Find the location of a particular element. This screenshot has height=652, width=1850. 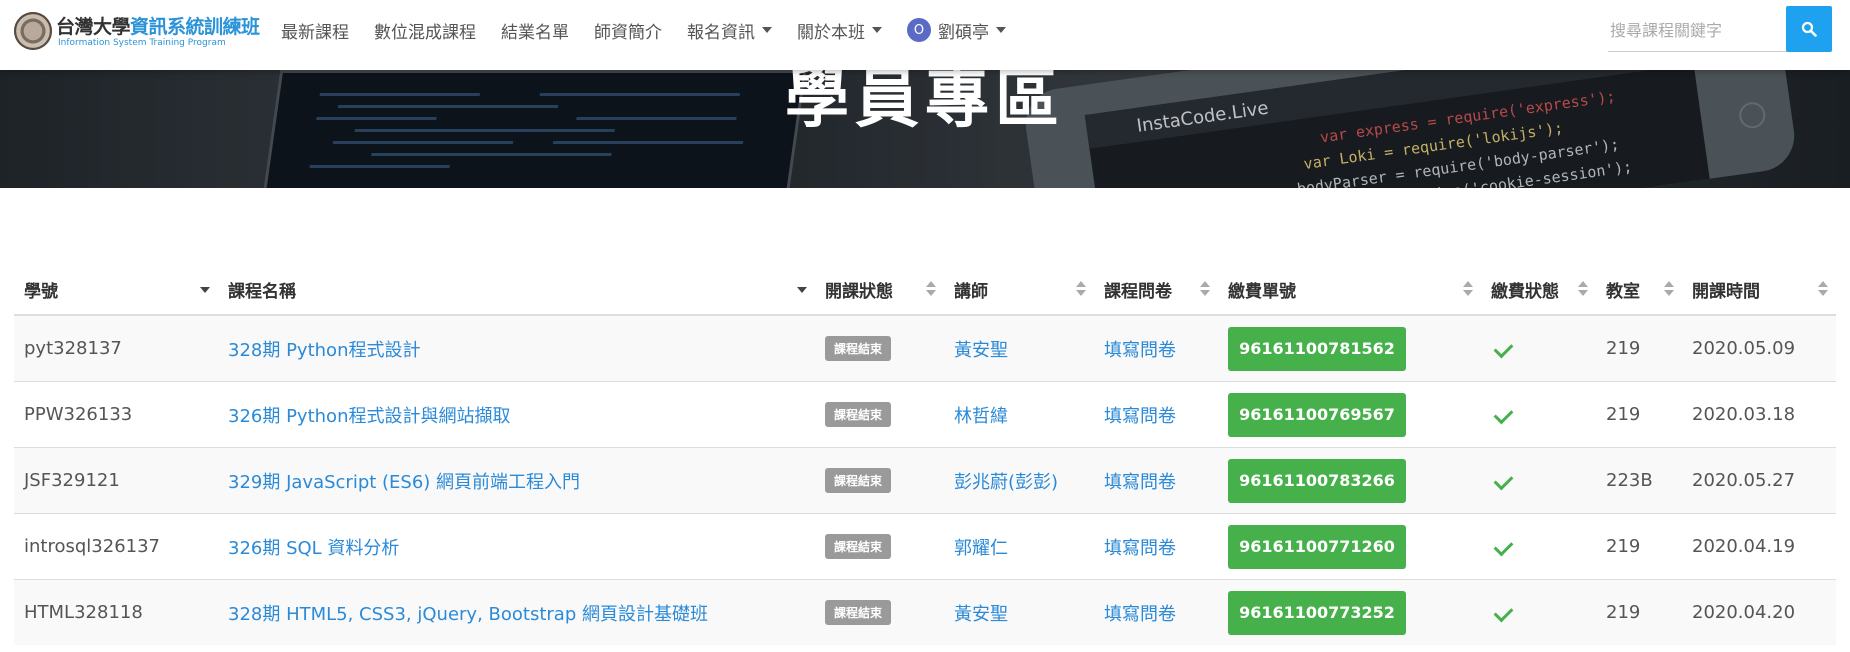

bill-number-button: 96161100783266 is located at coordinates (1317, 480).